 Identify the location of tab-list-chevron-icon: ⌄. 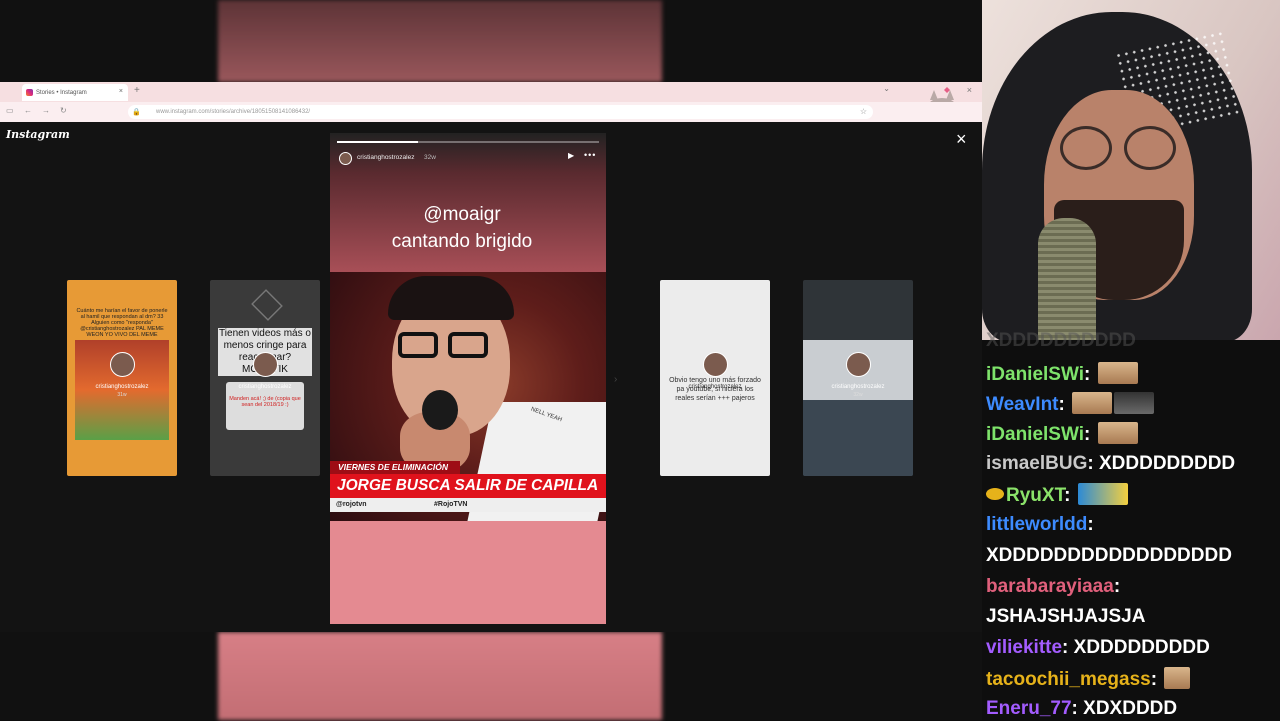
(886, 88).